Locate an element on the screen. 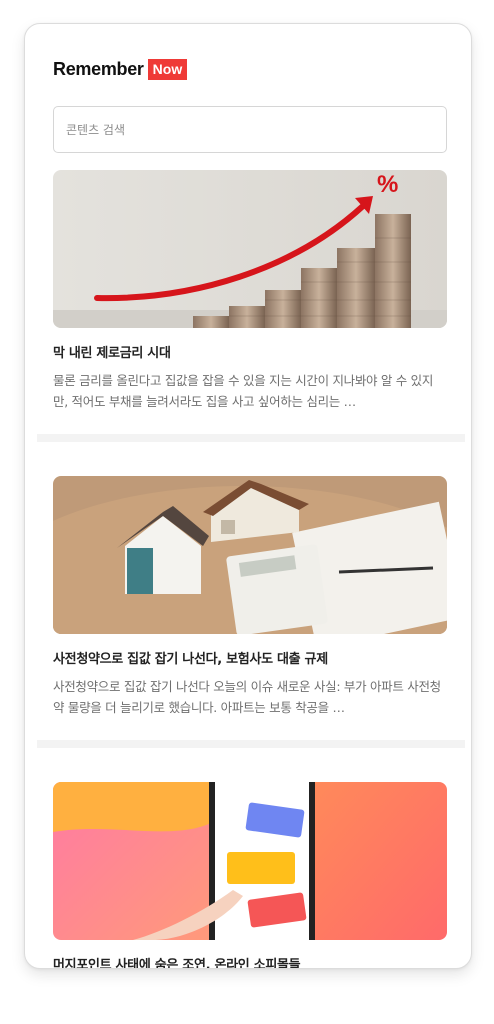 The image size is (494, 1024). brand-logo: Remember is located at coordinates (98, 69).